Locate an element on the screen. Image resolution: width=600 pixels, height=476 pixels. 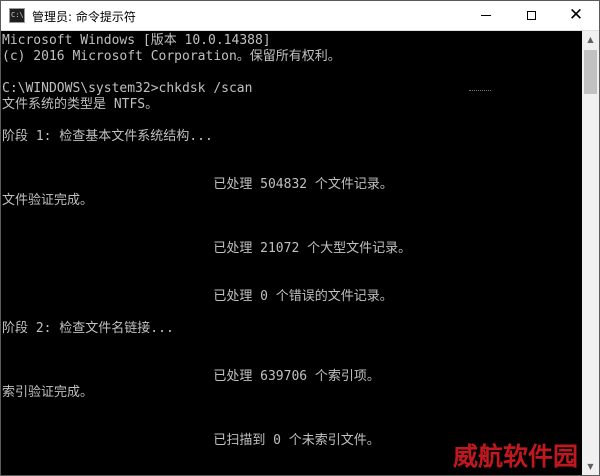
text-cursor-marker is located at coordinates (480, 90).